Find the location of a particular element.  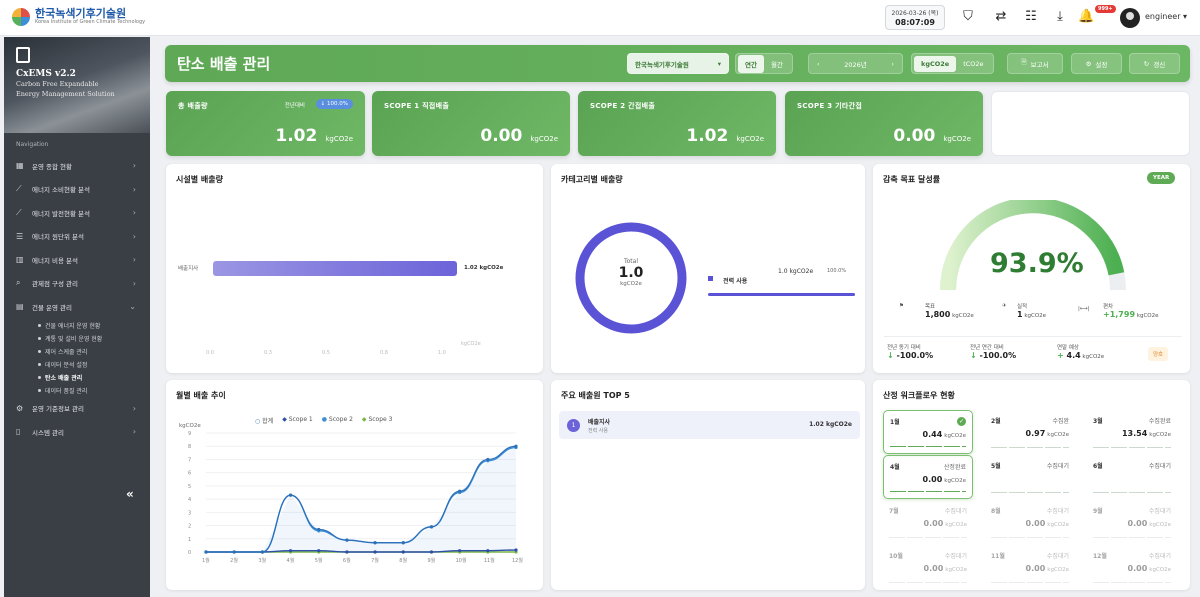

avatar is located at coordinates (1130, 18).